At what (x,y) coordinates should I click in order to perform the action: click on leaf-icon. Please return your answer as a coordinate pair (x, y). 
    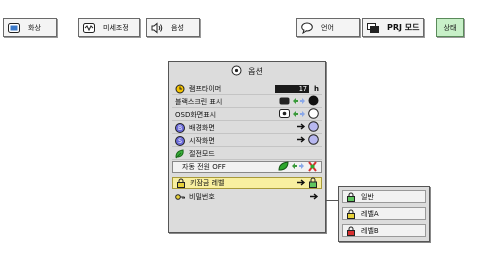
    Looking at the image, I should click on (283, 167).